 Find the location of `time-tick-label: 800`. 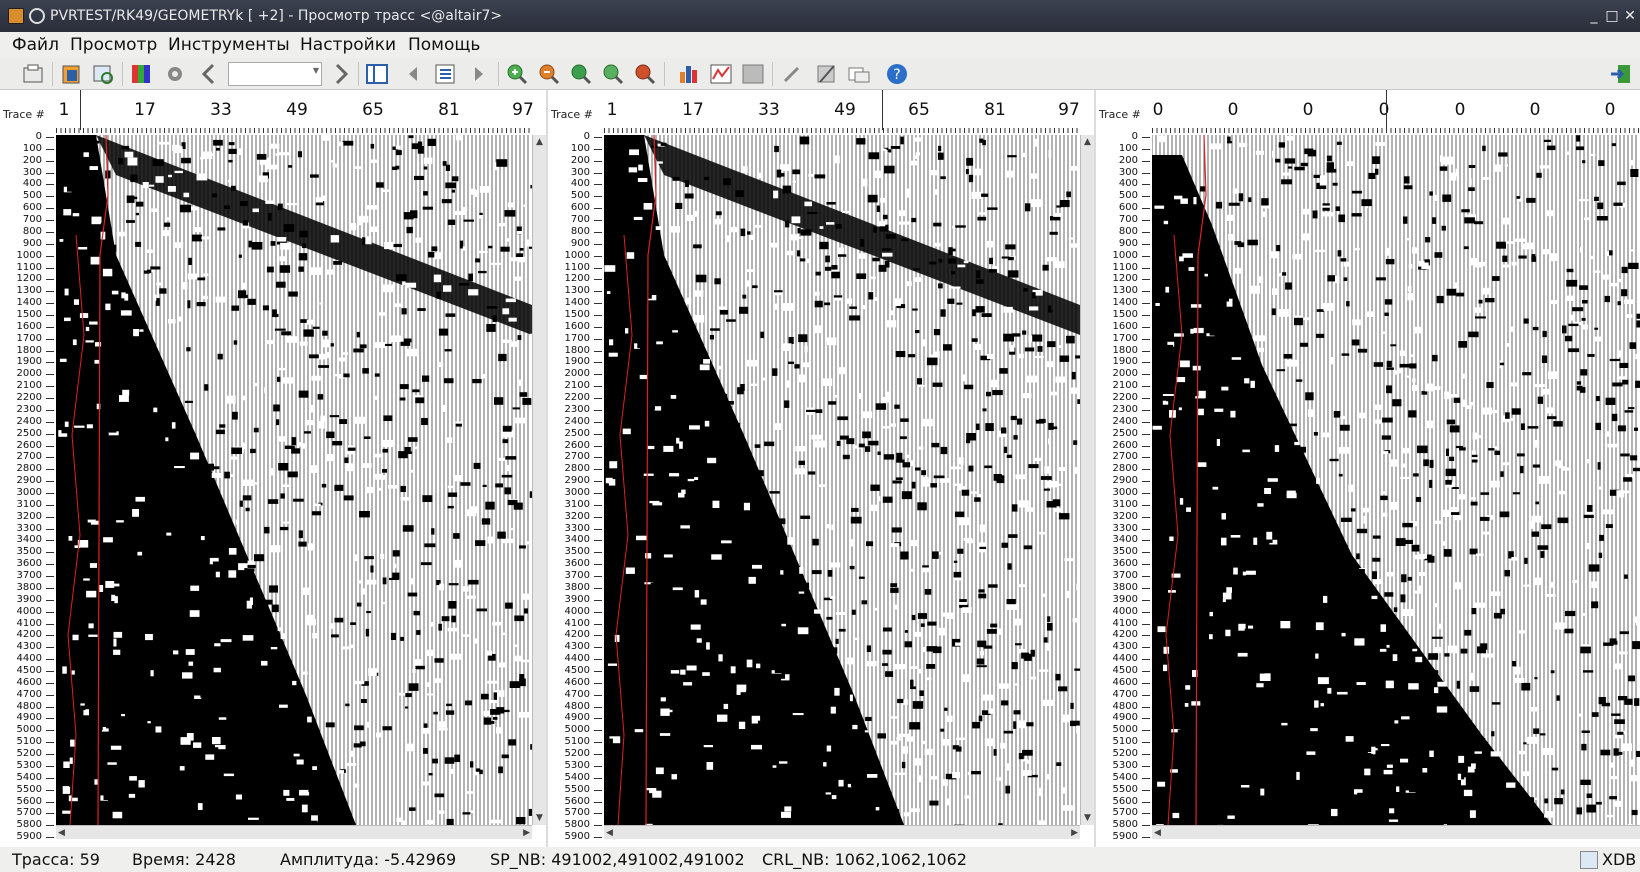

time-tick-label: 800 is located at coordinates (580, 231).